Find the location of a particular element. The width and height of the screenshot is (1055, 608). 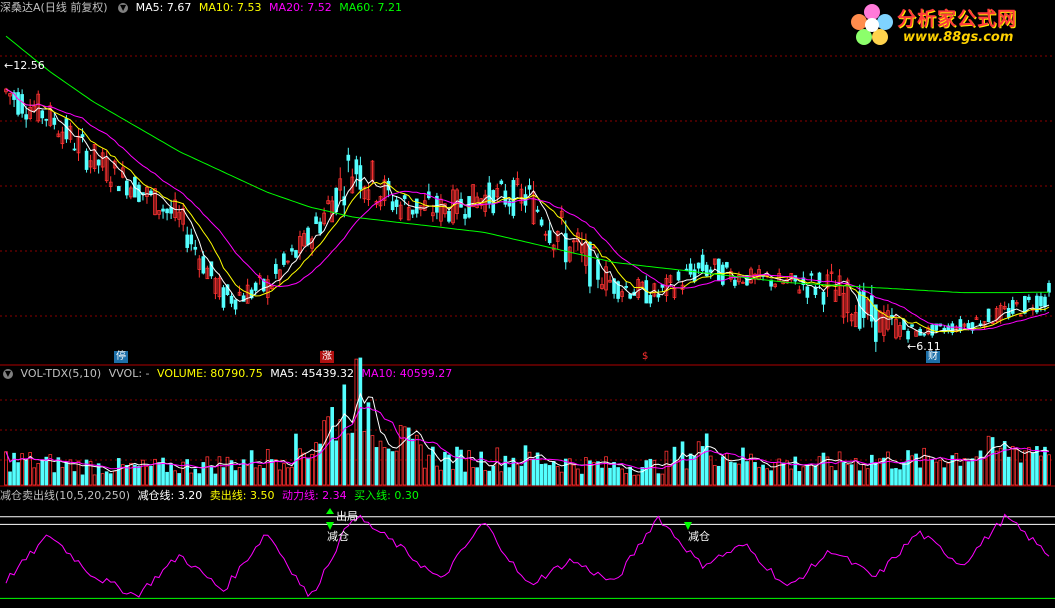

main-title: 深桑达A(日线 前复权) is located at coordinates (54, 7).